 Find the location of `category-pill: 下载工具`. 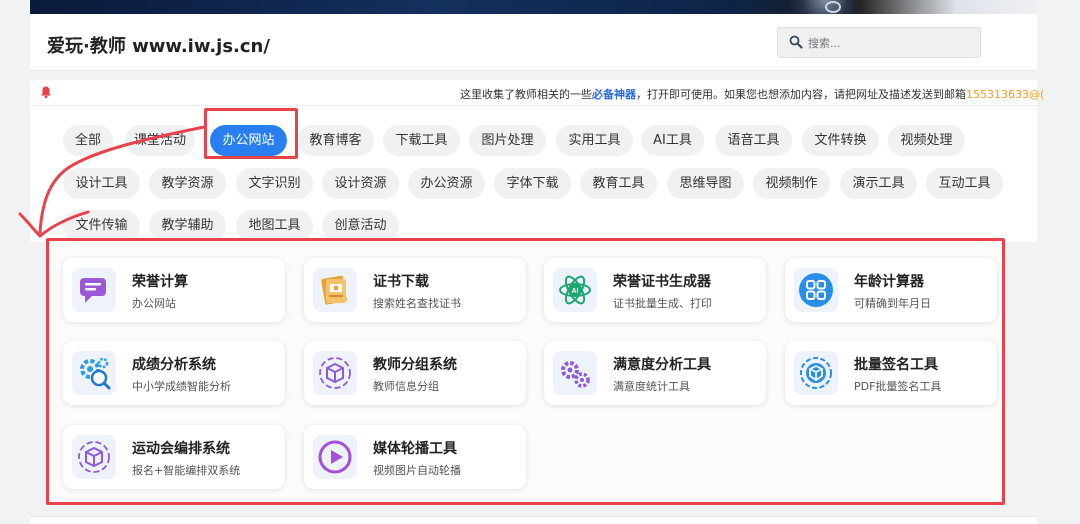

category-pill: 下载工具 is located at coordinates (421, 140).